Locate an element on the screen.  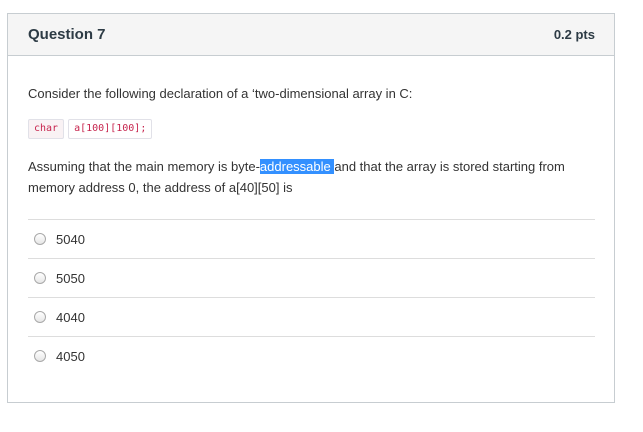
code-token-declarator: a[100][100]; is located at coordinates (110, 129).